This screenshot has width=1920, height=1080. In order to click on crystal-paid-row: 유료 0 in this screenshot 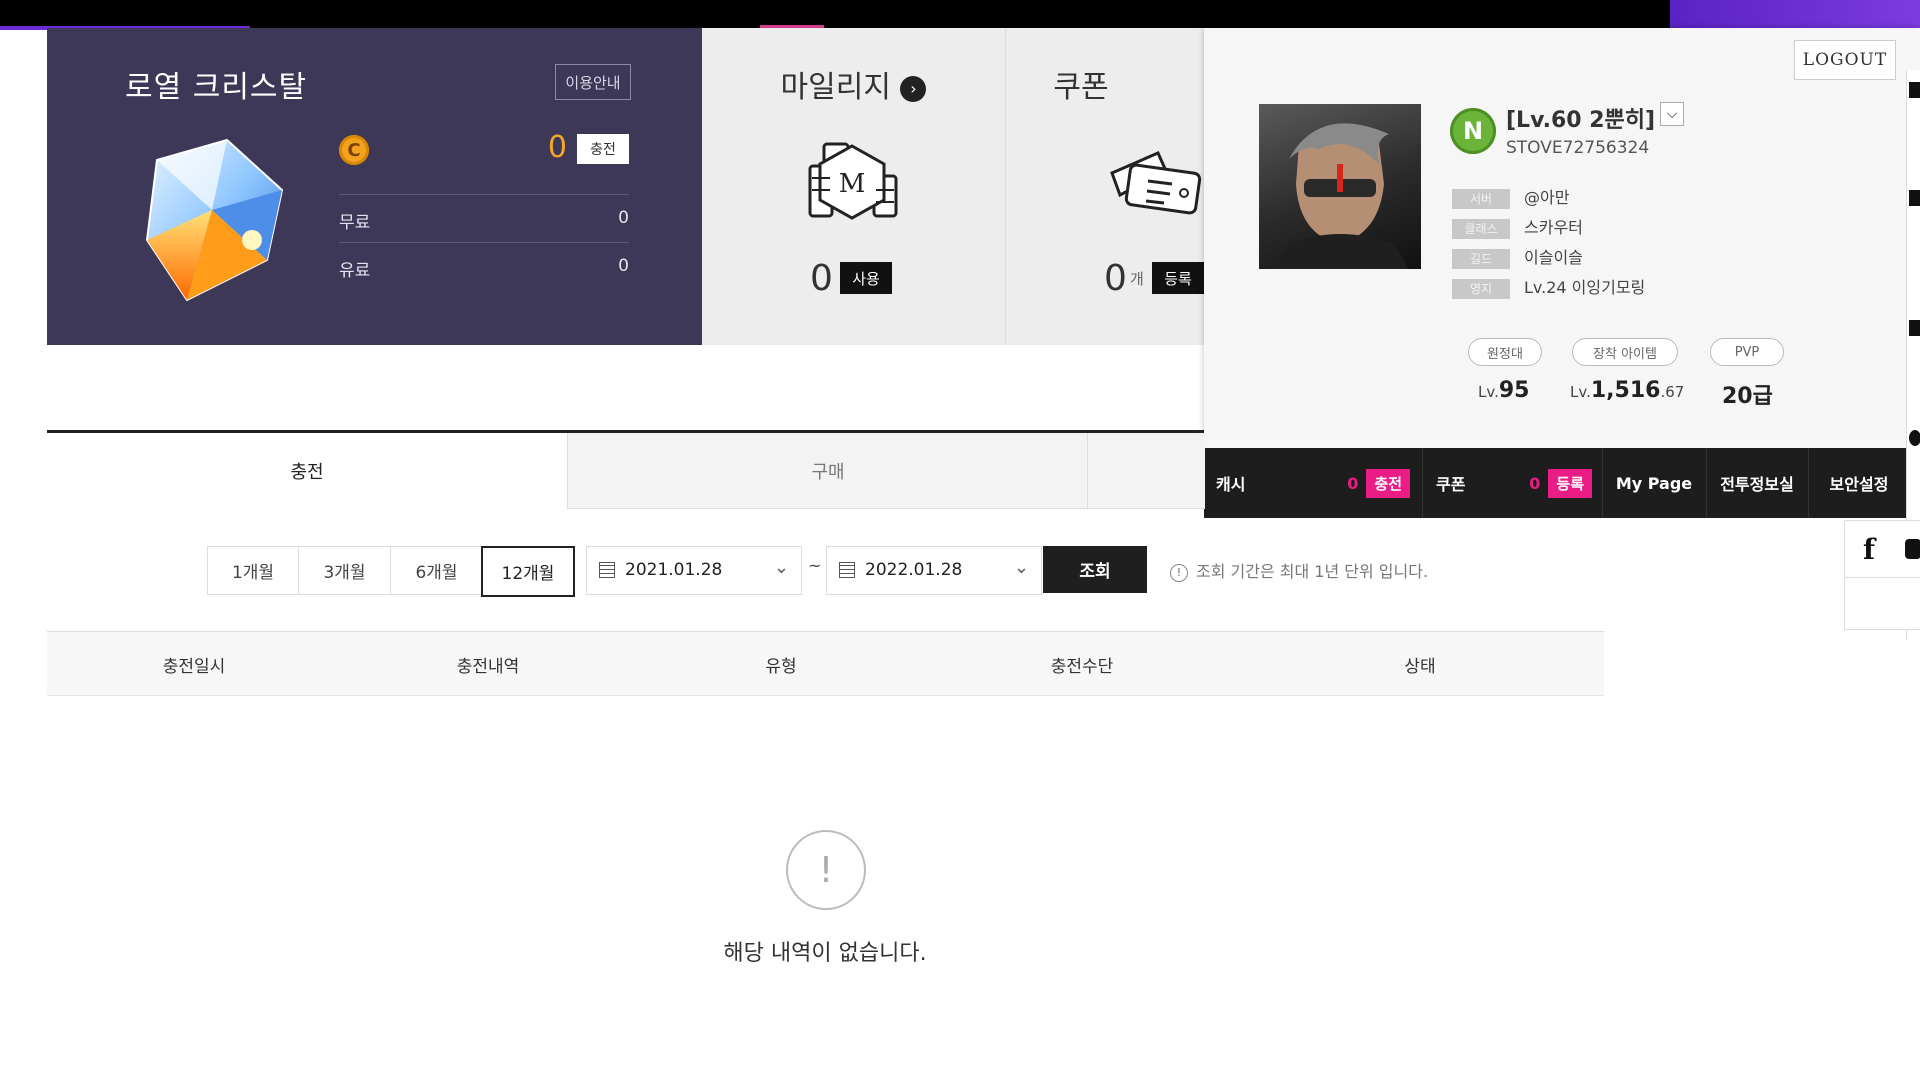, I will do `click(484, 265)`.